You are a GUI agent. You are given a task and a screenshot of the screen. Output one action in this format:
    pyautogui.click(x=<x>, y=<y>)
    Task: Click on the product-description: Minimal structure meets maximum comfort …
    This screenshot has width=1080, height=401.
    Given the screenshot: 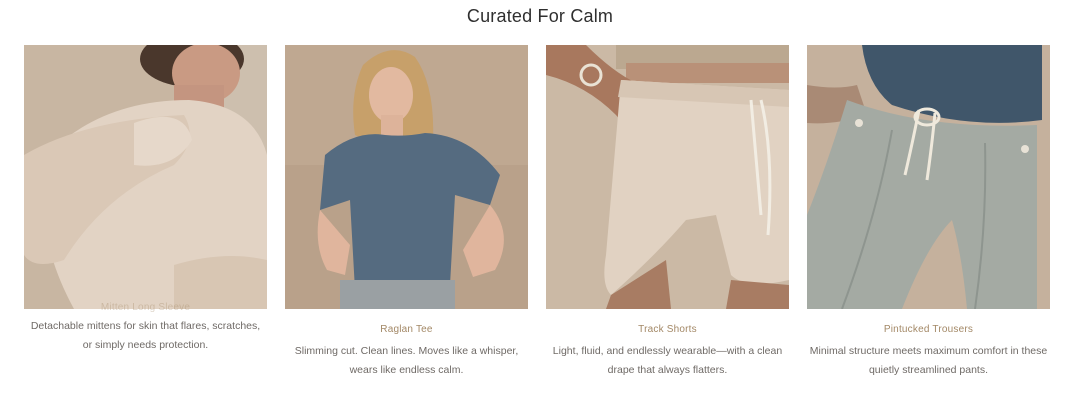 What is the action you would take?
    pyautogui.click(x=928, y=360)
    